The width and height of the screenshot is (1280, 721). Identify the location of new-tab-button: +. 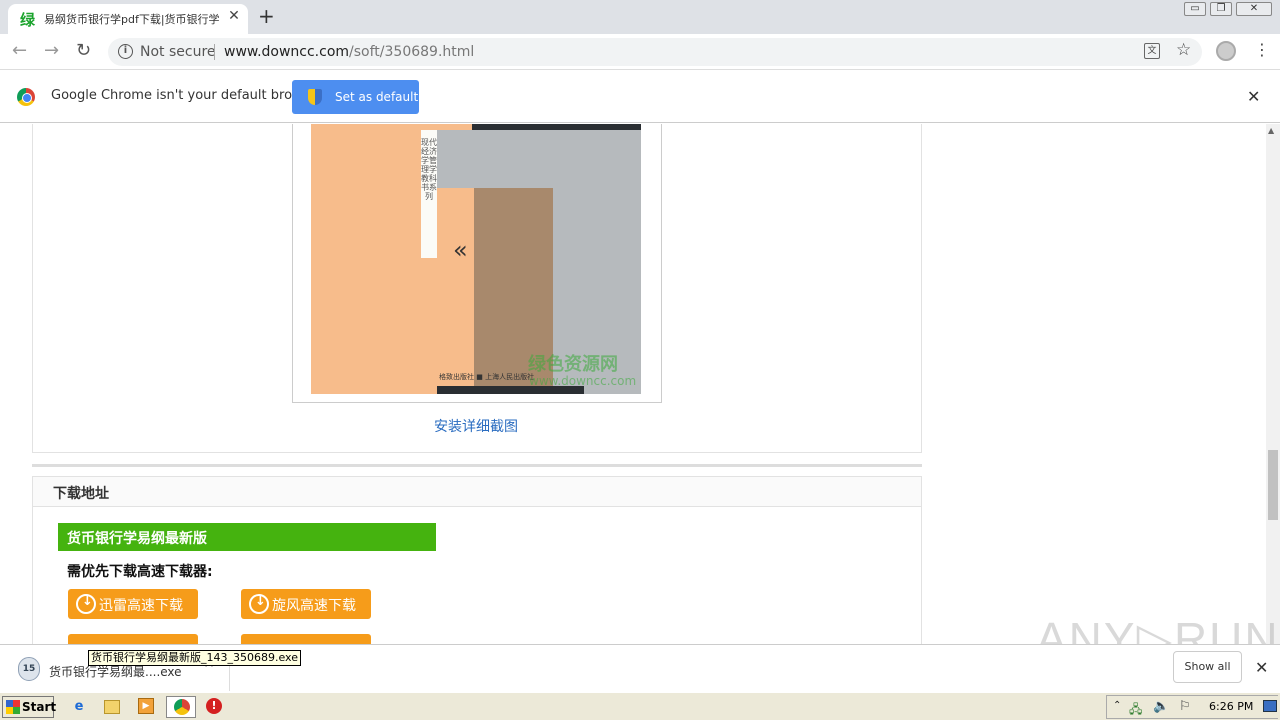
(266, 16).